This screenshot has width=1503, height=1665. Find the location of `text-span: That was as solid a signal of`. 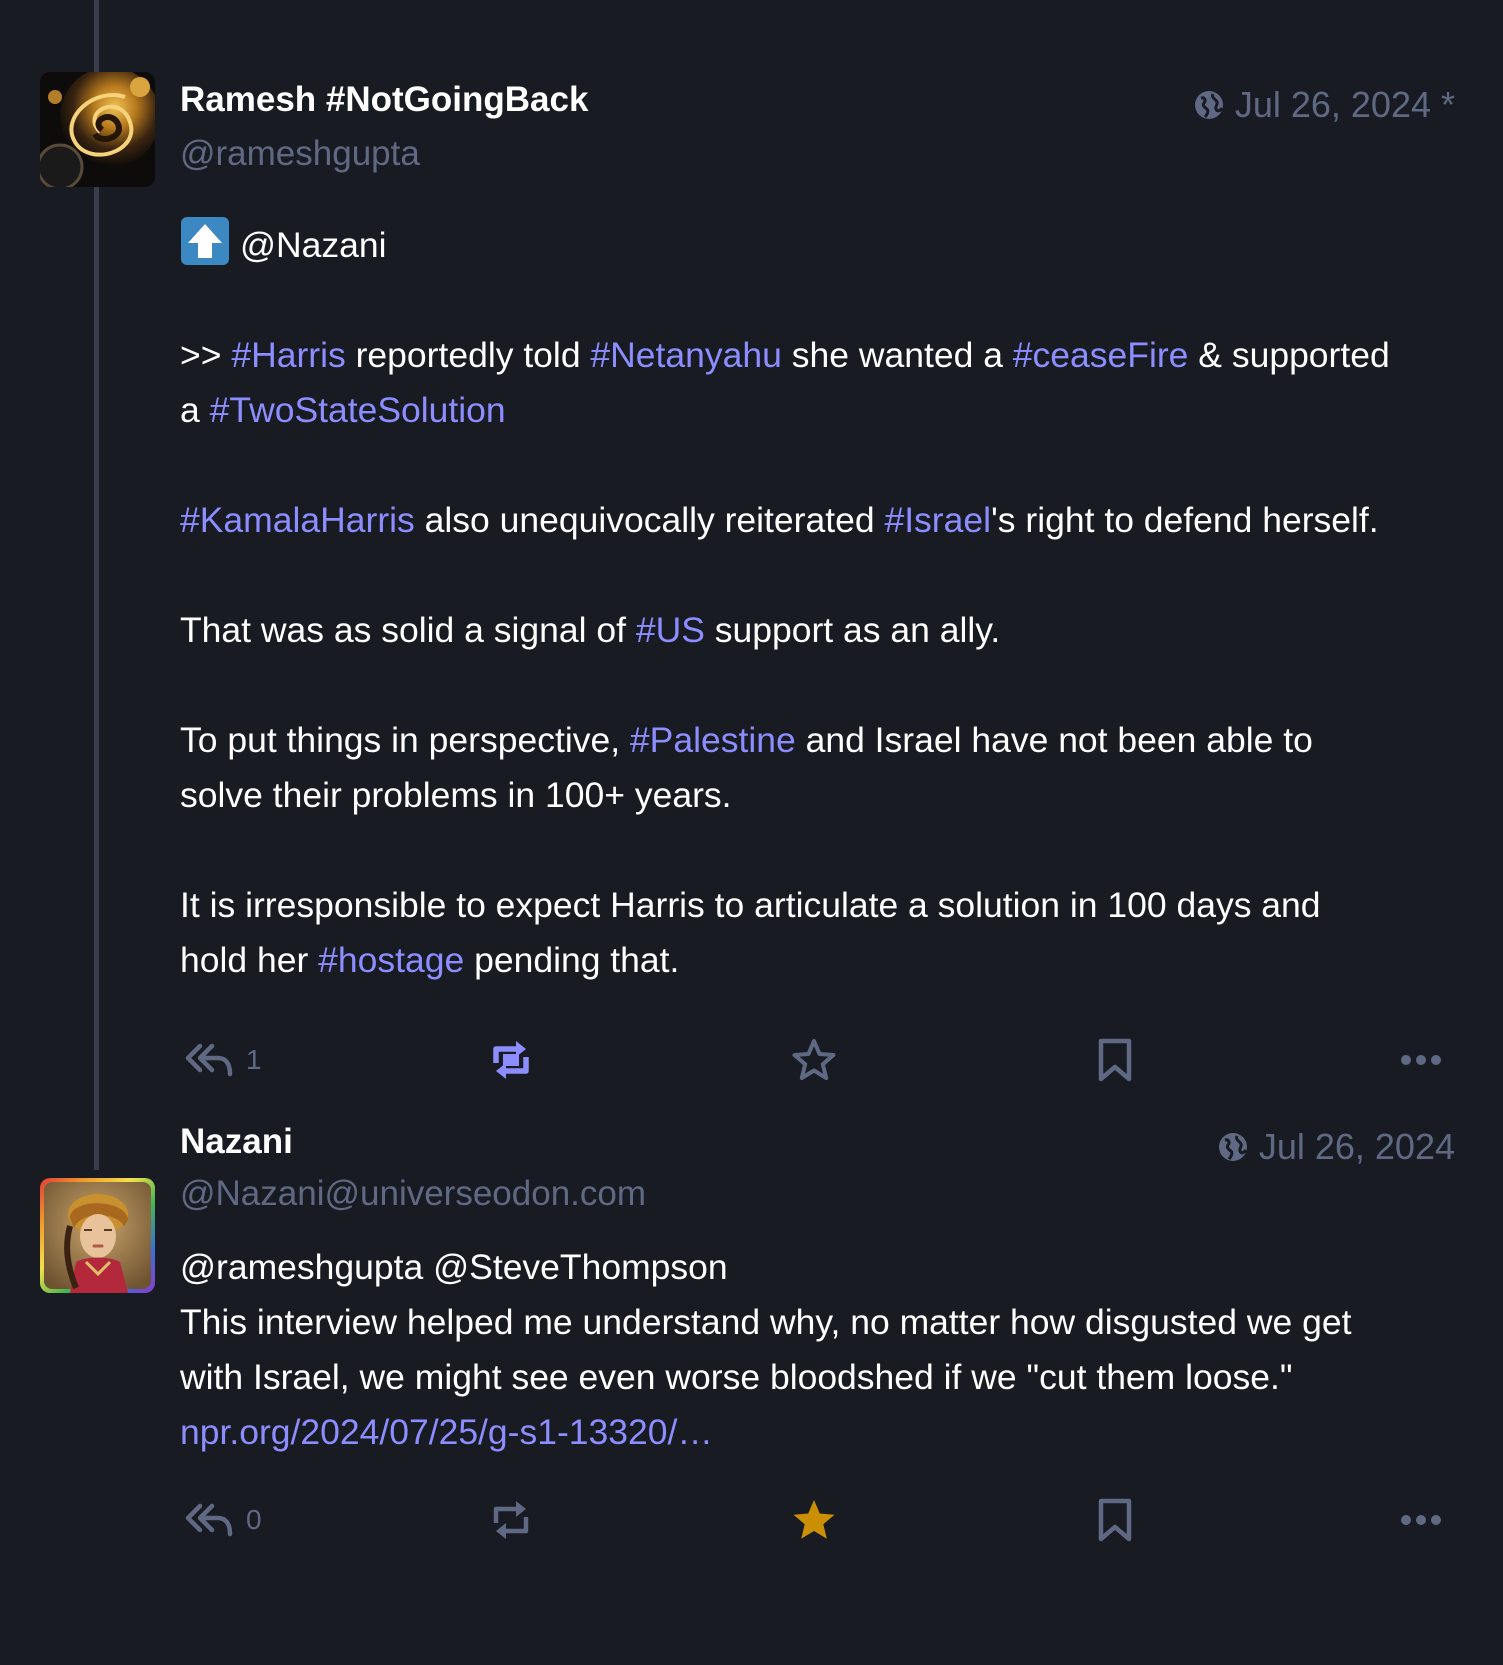

text-span: That was as solid a signal of is located at coordinates (408, 630).